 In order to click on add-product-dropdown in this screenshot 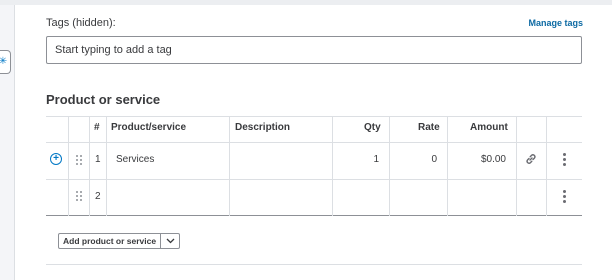, I will do `click(170, 241)`.